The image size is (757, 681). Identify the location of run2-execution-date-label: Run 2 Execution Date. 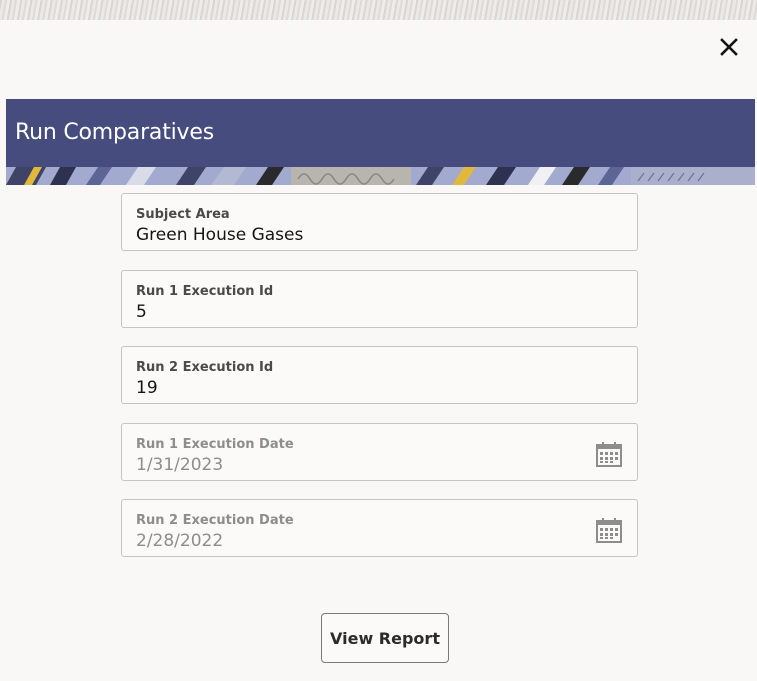
(215, 520).